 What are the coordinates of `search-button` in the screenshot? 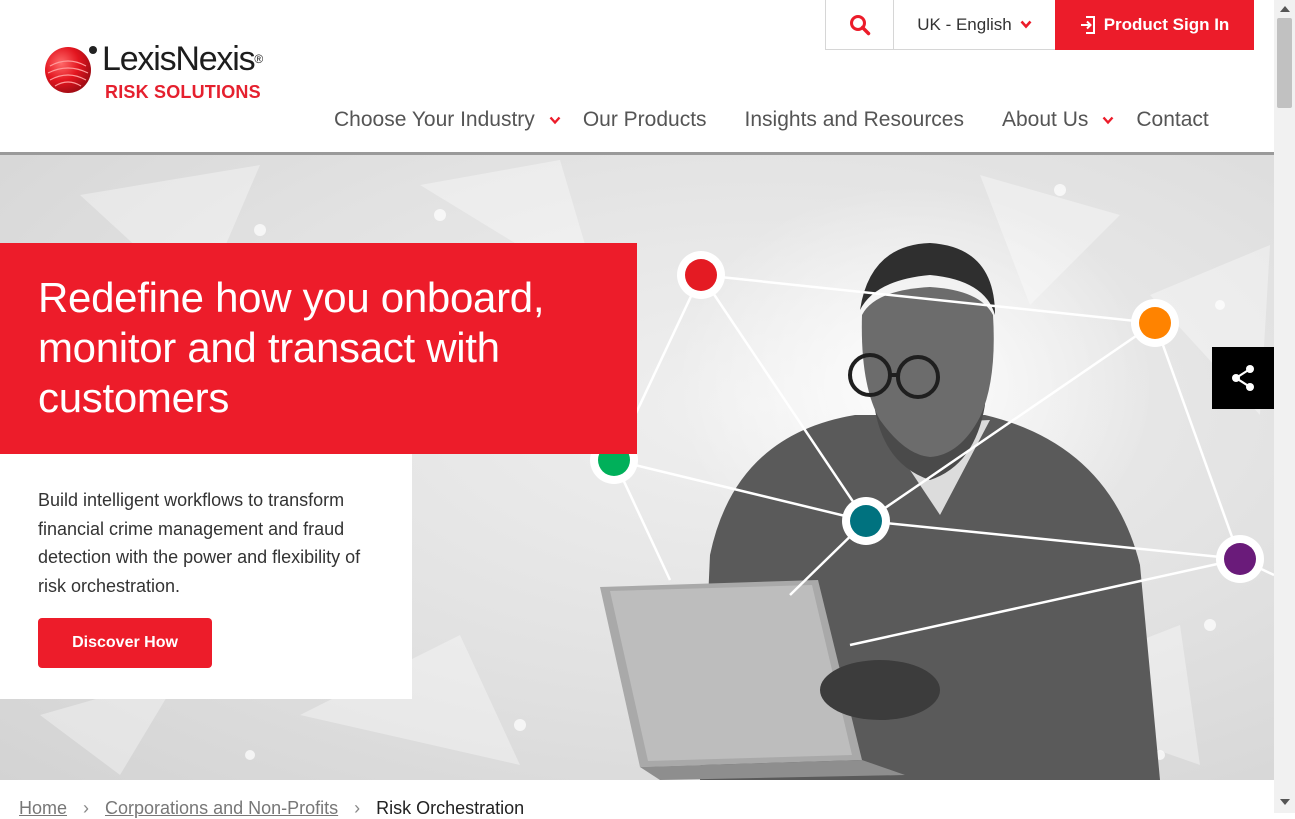 It's located at (859, 25).